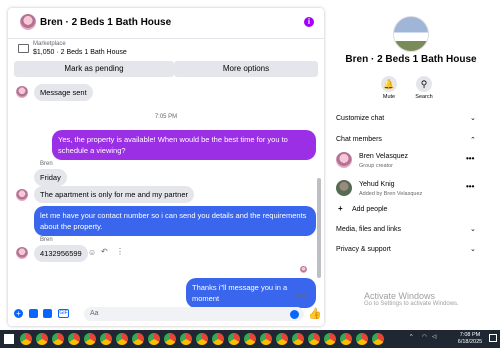 The image size is (500, 348). I want to click on media-files-links: Media, files and links, so click(368, 229).